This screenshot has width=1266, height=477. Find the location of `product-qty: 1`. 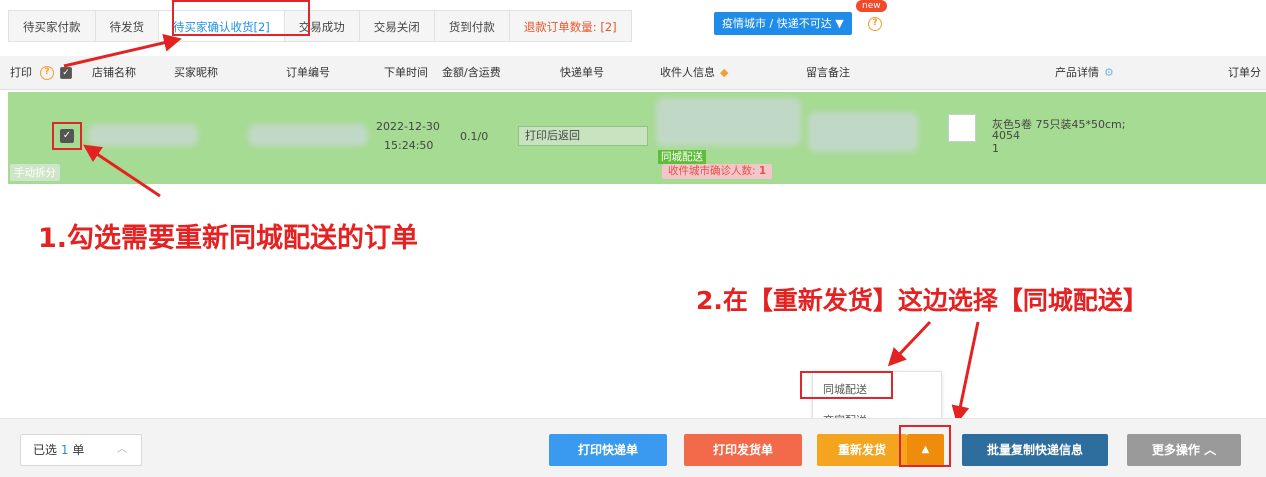

product-qty: 1 is located at coordinates (995, 148).